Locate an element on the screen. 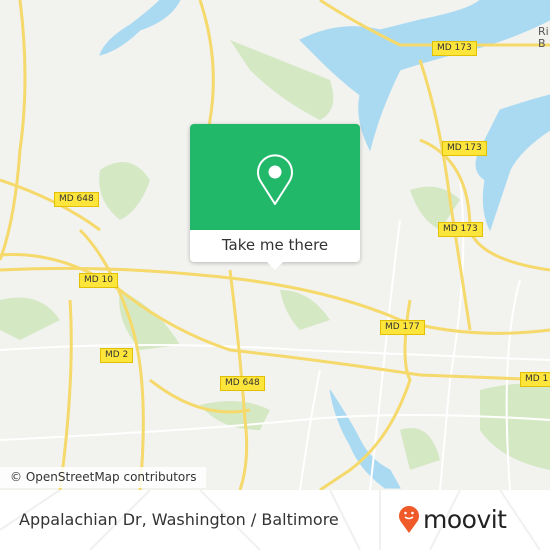 Image resolution: width=550 pixels, height=550 pixels. location-title: Appalachian Dr, Washington / Baltimore is located at coordinates (179, 519).